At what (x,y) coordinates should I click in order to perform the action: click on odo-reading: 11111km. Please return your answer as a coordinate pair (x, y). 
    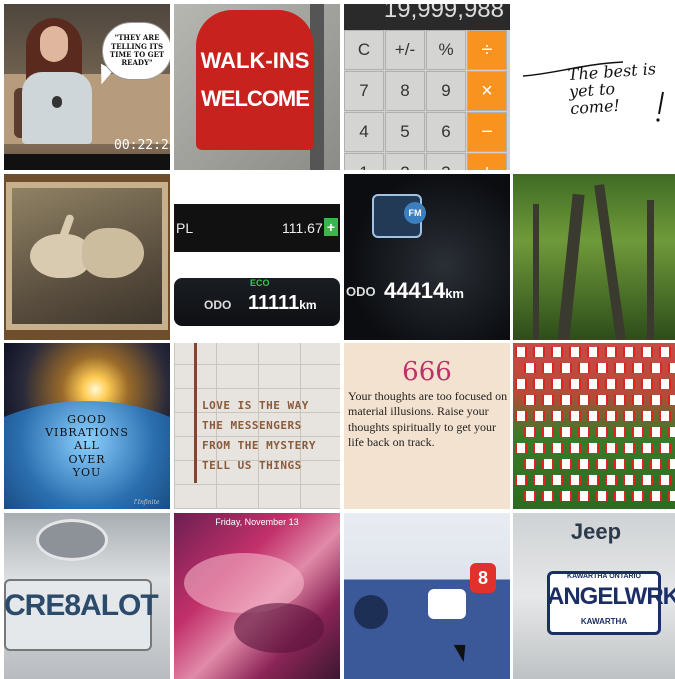
    Looking at the image, I should click on (282, 303).